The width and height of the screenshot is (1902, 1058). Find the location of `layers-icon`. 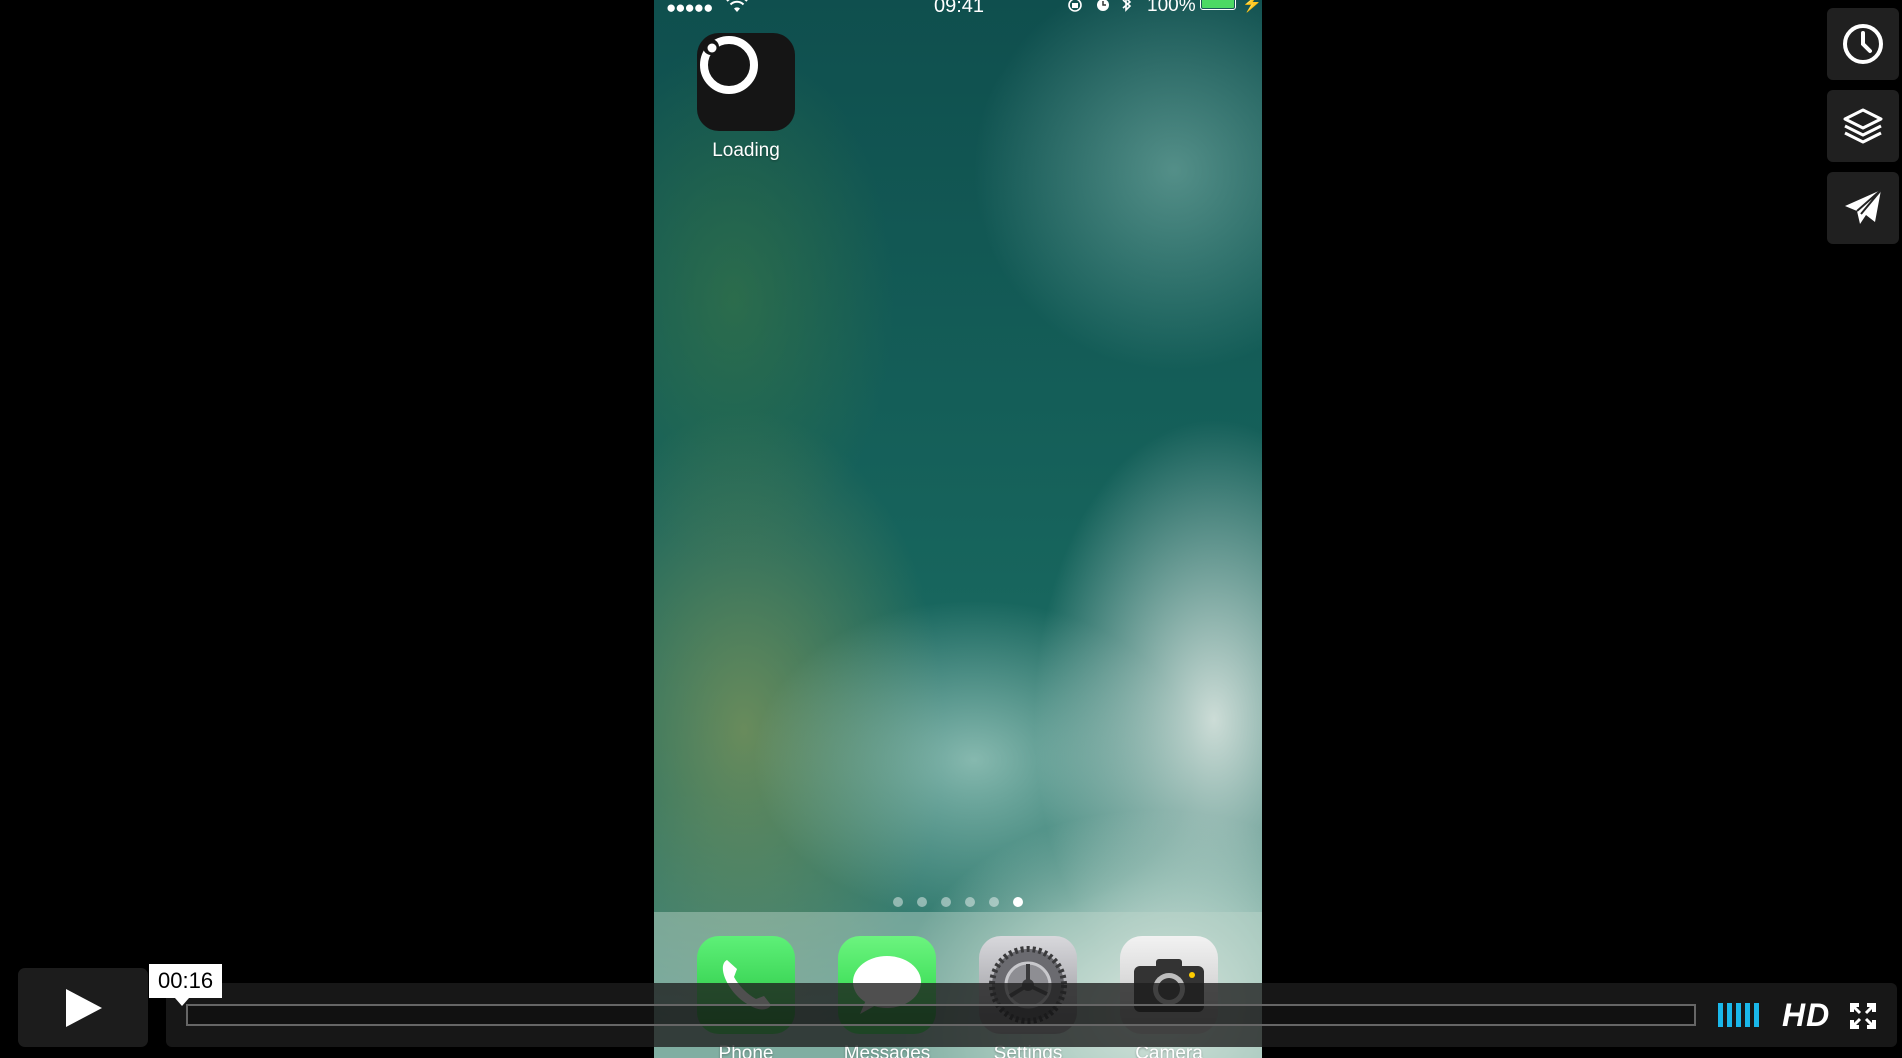

layers-icon is located at coordinates (1863, 126).